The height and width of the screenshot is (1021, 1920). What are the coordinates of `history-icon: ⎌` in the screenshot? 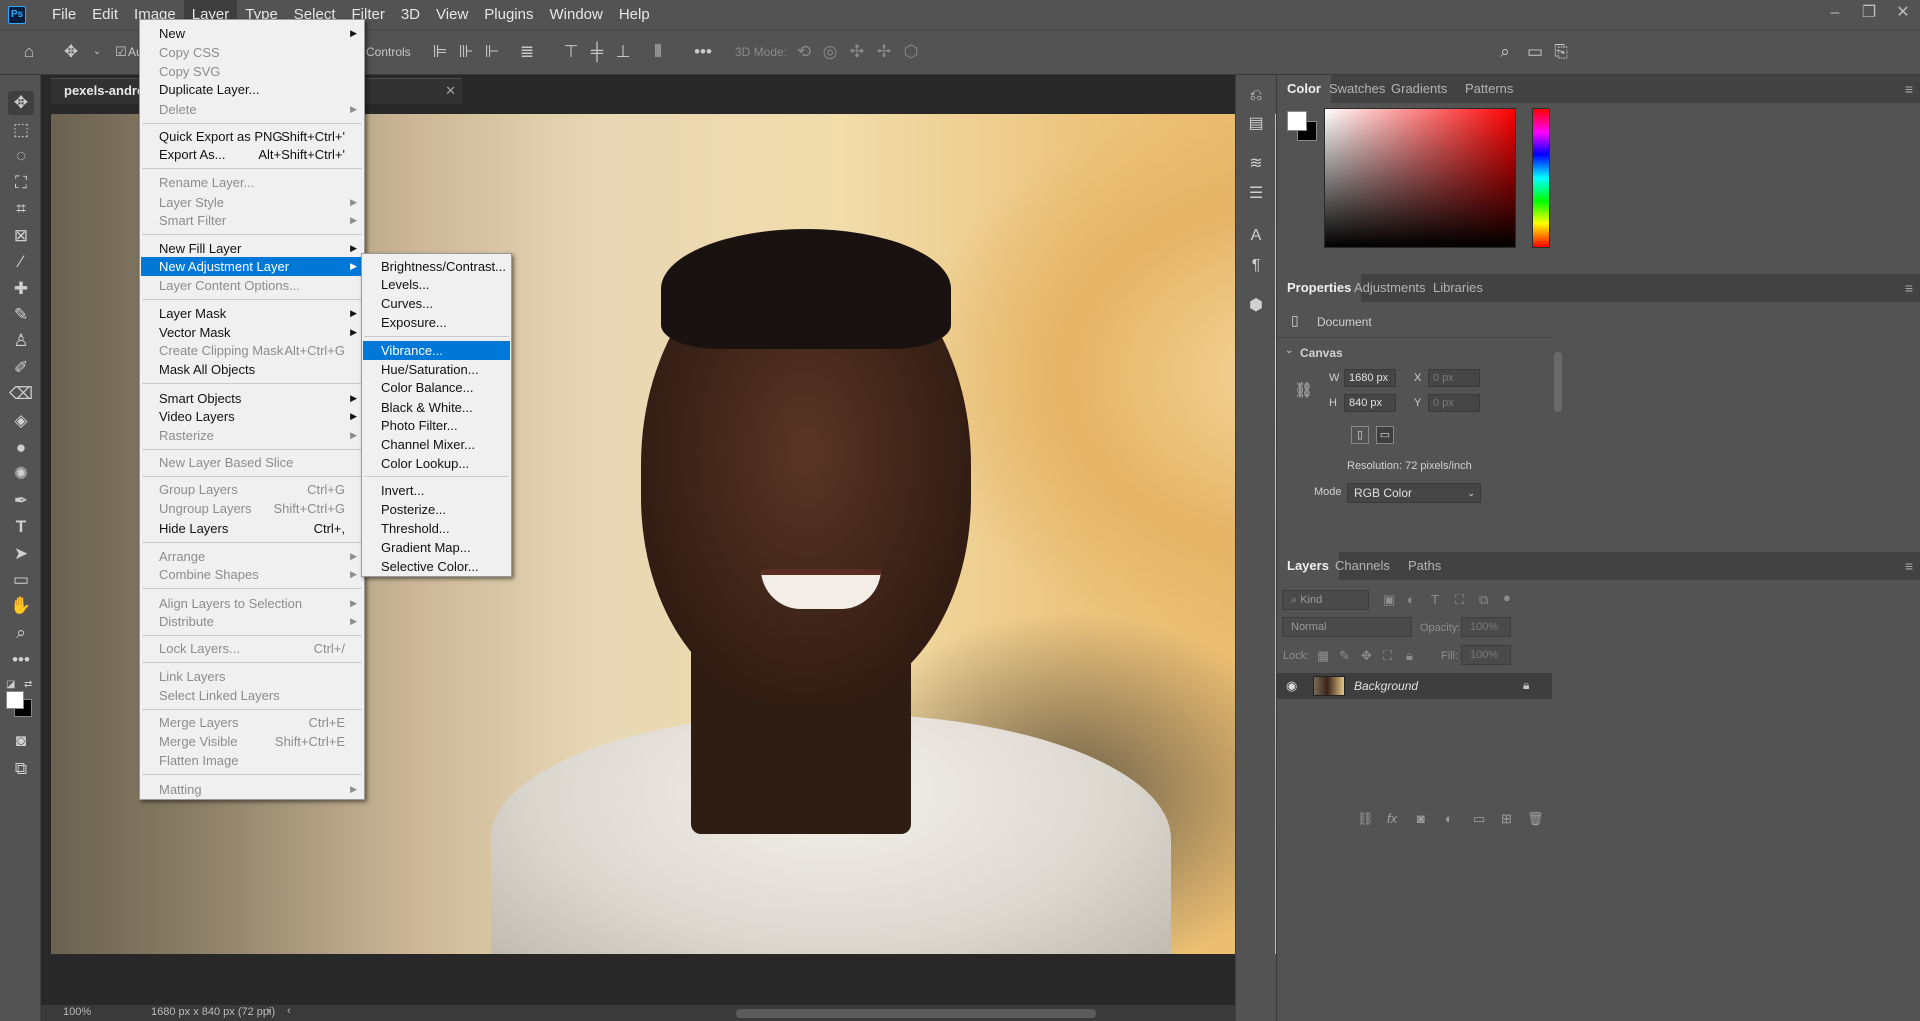 It's located at (1256, 96).